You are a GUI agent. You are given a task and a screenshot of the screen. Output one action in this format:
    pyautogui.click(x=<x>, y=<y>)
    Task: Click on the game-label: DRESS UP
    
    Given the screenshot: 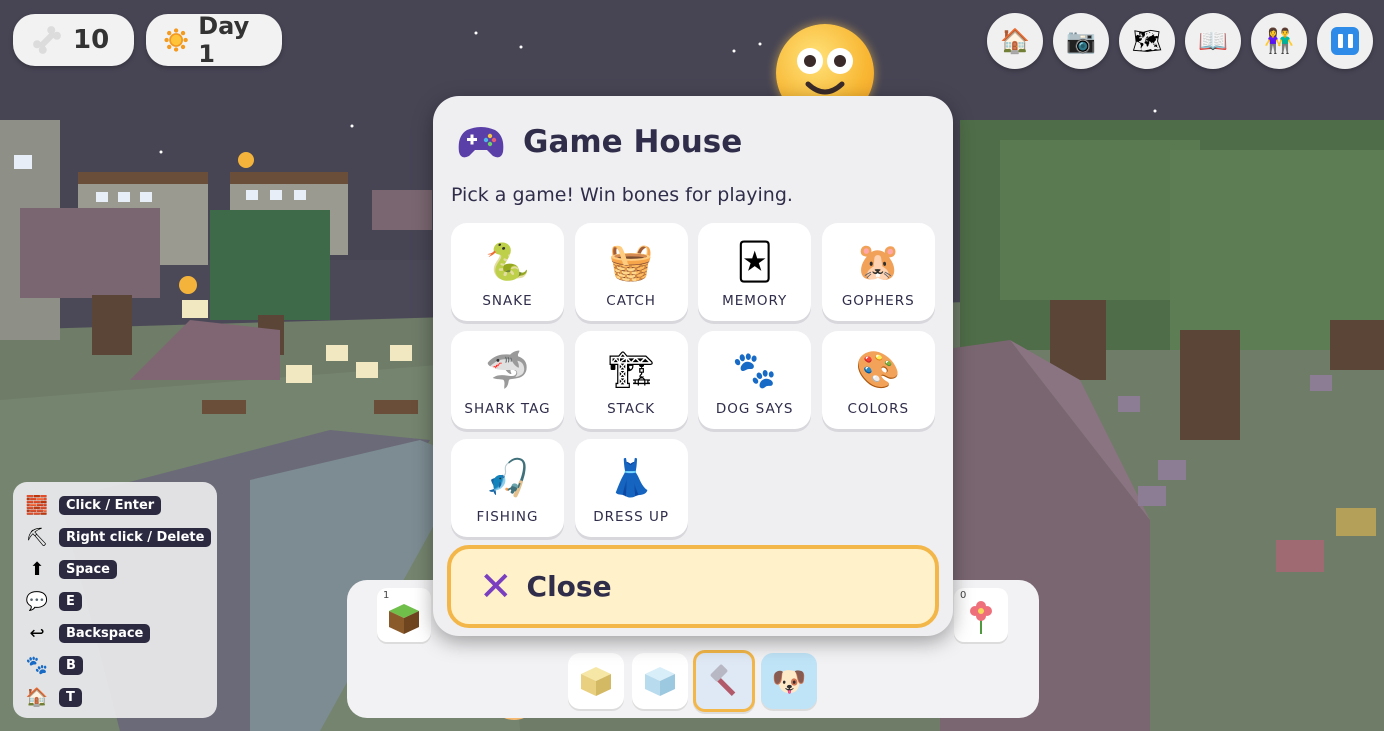 What is the action you would take?
    pyautogui.click(x=631, y=517)
    